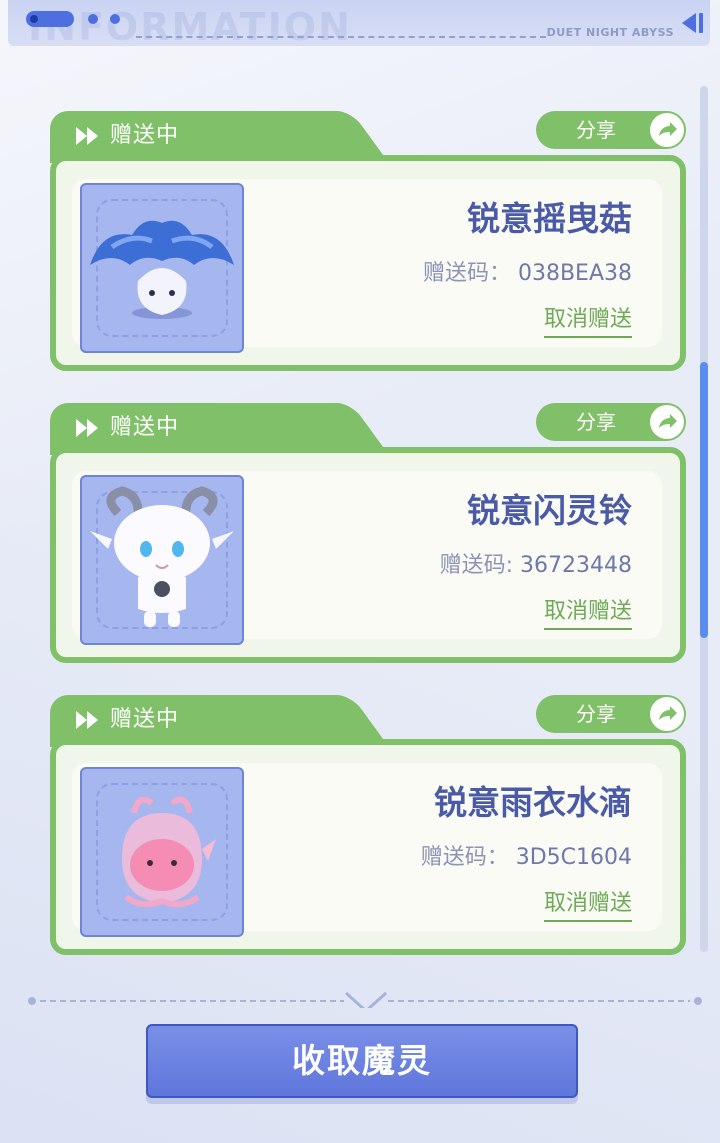  I want to click on page-indicator-active, so click(50, 19).